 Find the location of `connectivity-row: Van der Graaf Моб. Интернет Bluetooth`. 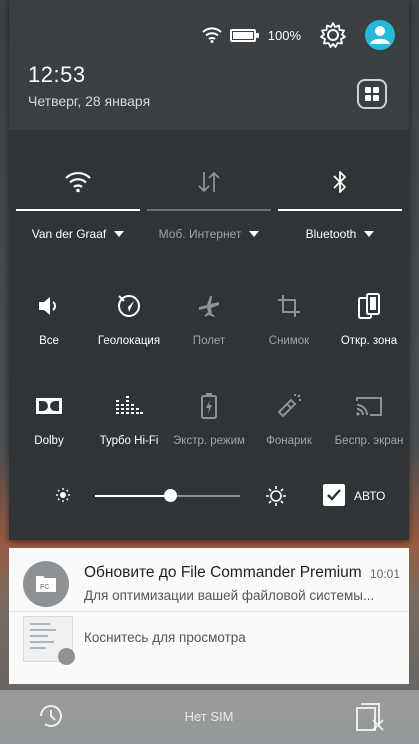

connectivity-row: Van der Graaf Моб. Интернет Bluetooth is located at coordinates (209, 205).